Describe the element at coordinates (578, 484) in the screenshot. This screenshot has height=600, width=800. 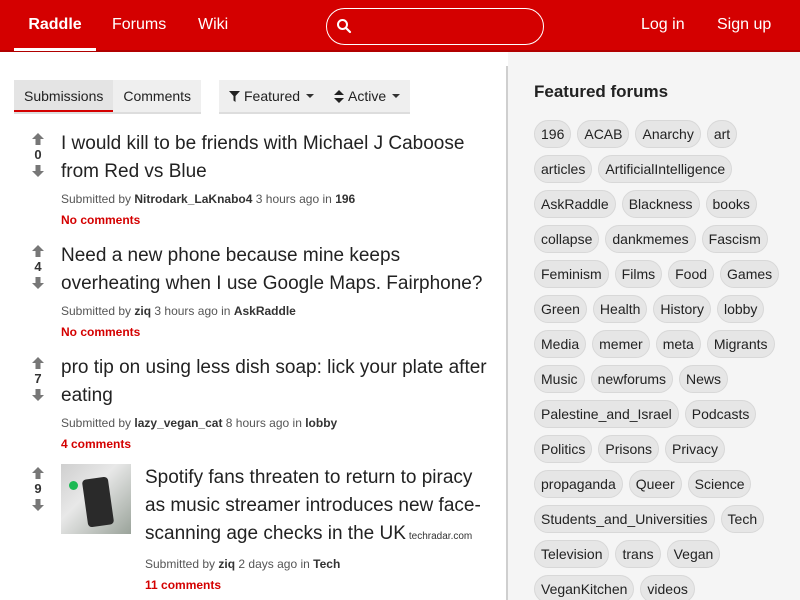
I see `forum-tag: propaganda` at that location.